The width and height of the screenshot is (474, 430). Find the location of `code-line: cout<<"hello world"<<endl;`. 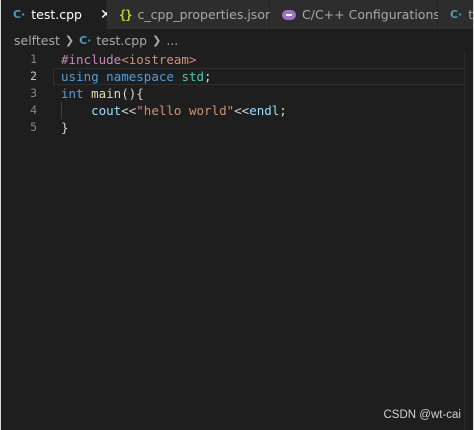

code-line: cout<<"hello world"<<endl; is located at coordinates (267, 110).